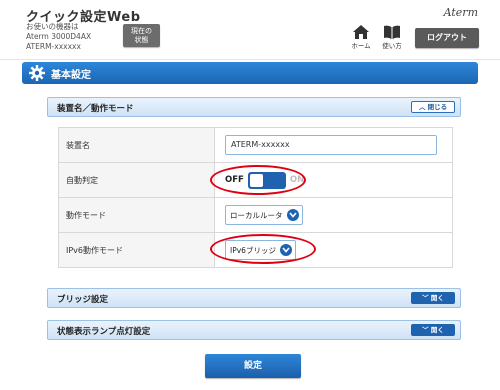  I want to click on collapse-button: ︿ 閉じる, so click(433, 107).